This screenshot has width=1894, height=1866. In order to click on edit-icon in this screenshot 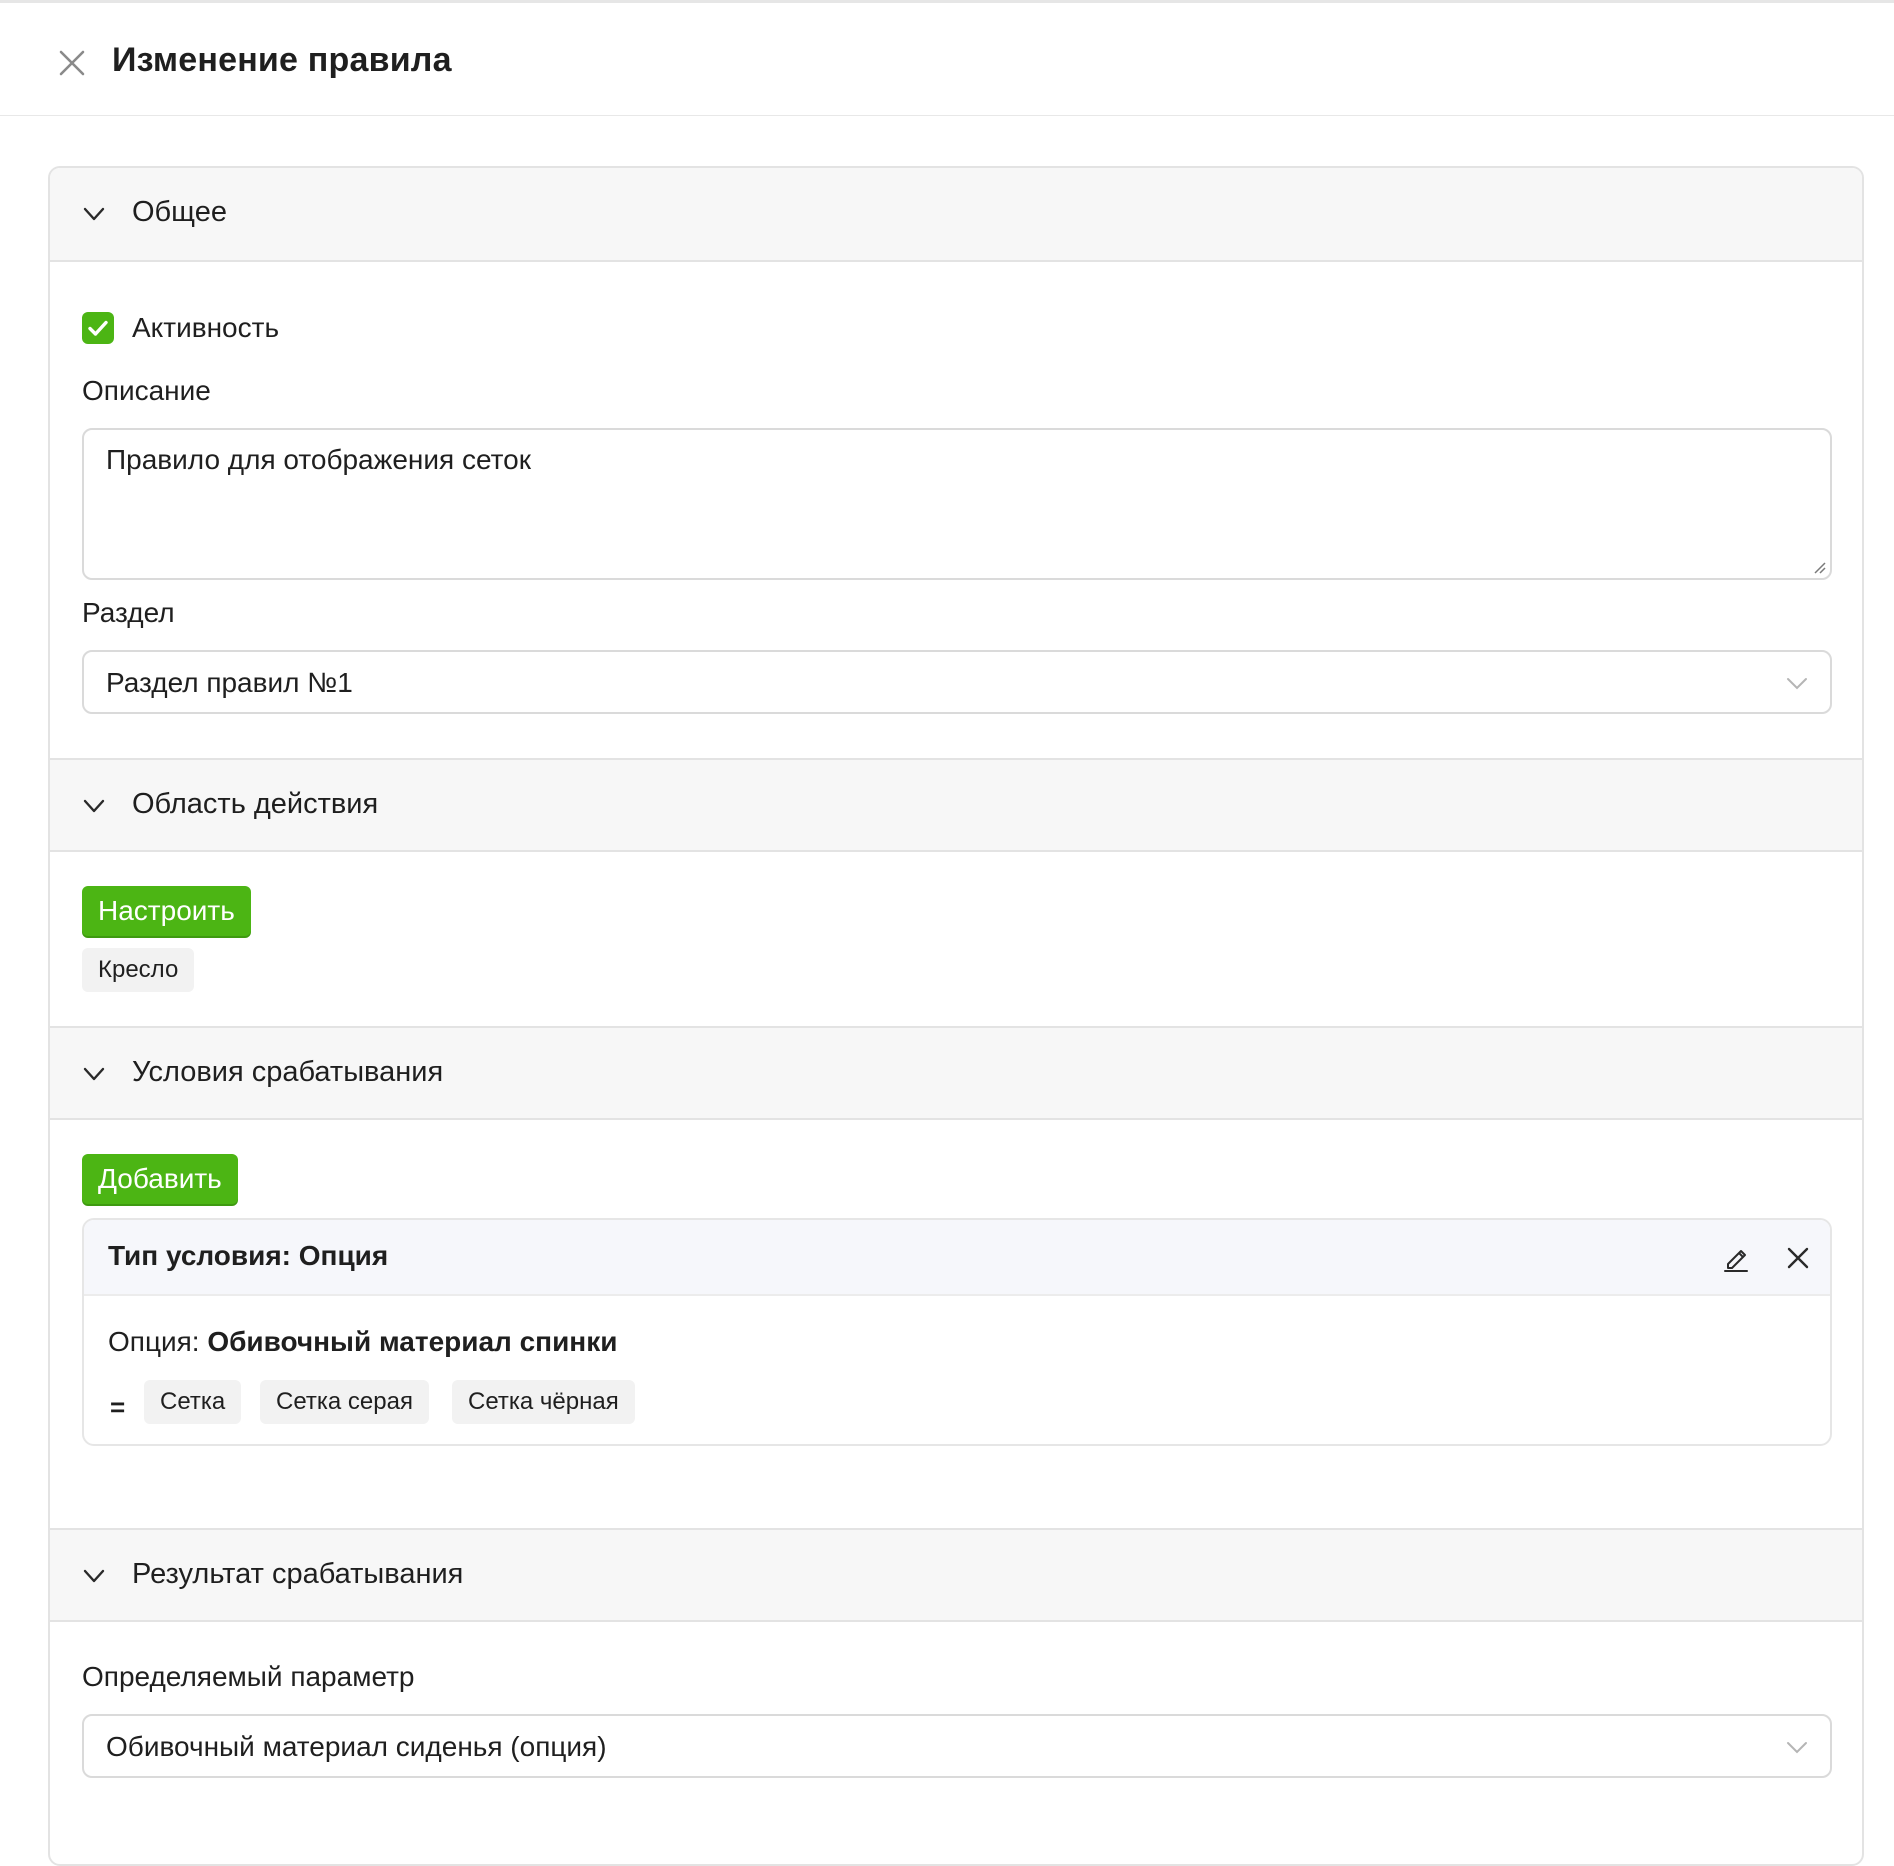, I will do `click(1736, 1258)`.